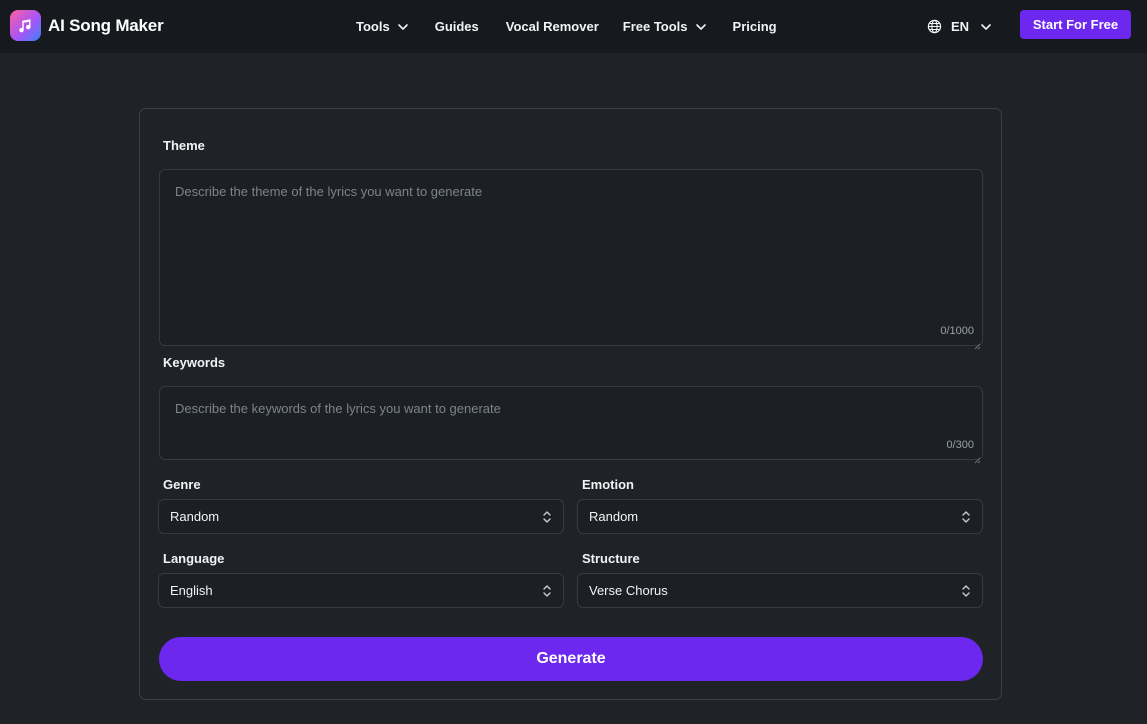 The width and height of the screenshot is (1147, 724). I want to click on brand-name: AI Song Maker, so click(106, 25).